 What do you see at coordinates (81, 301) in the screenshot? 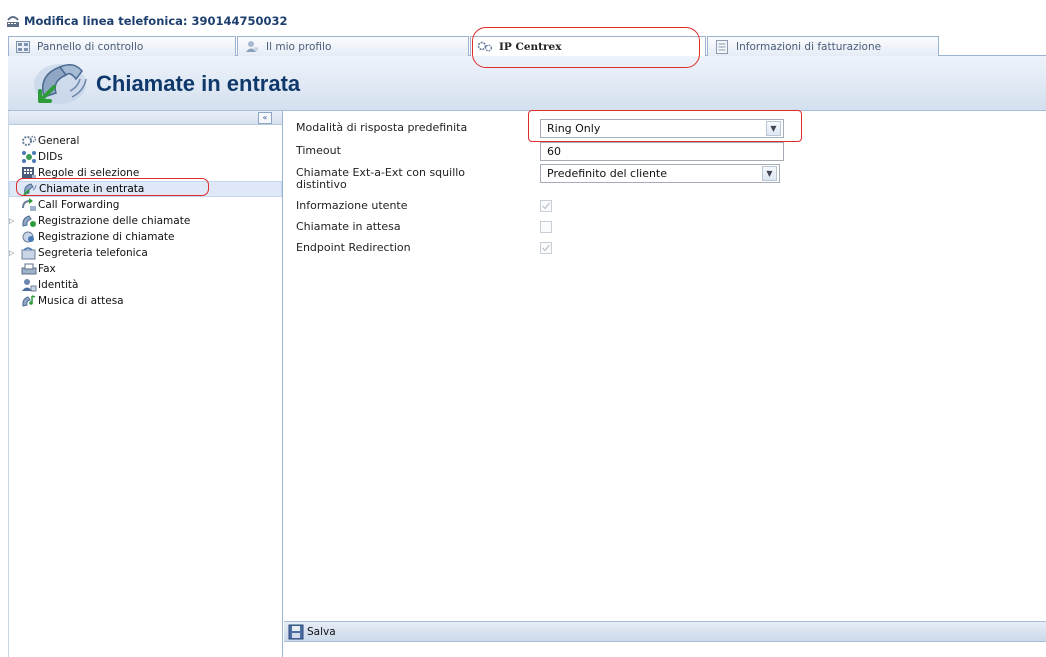
I see `sidebar-item-label: Musica di attesa` at bounding box center [81, 301].